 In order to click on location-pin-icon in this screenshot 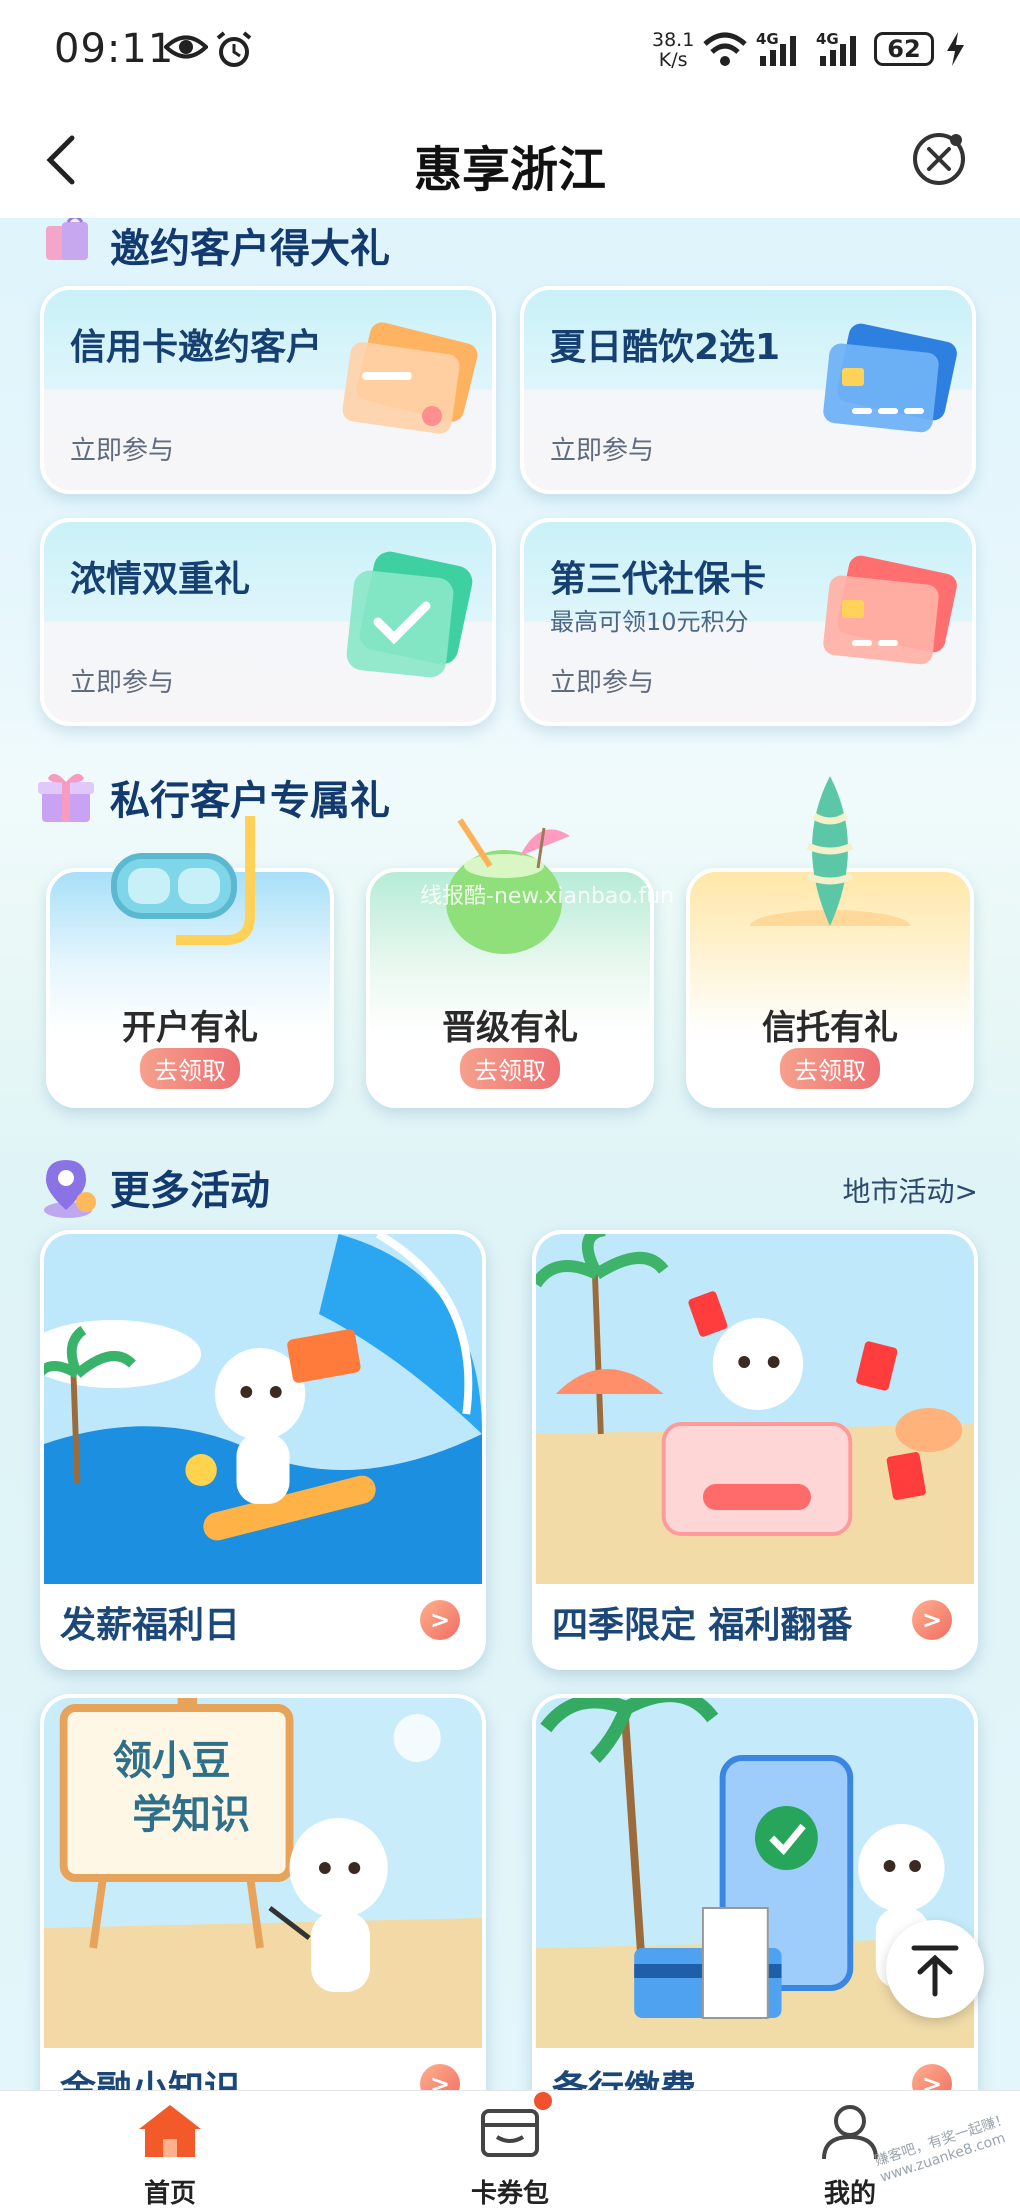, I will do `click(70, 1189)`.